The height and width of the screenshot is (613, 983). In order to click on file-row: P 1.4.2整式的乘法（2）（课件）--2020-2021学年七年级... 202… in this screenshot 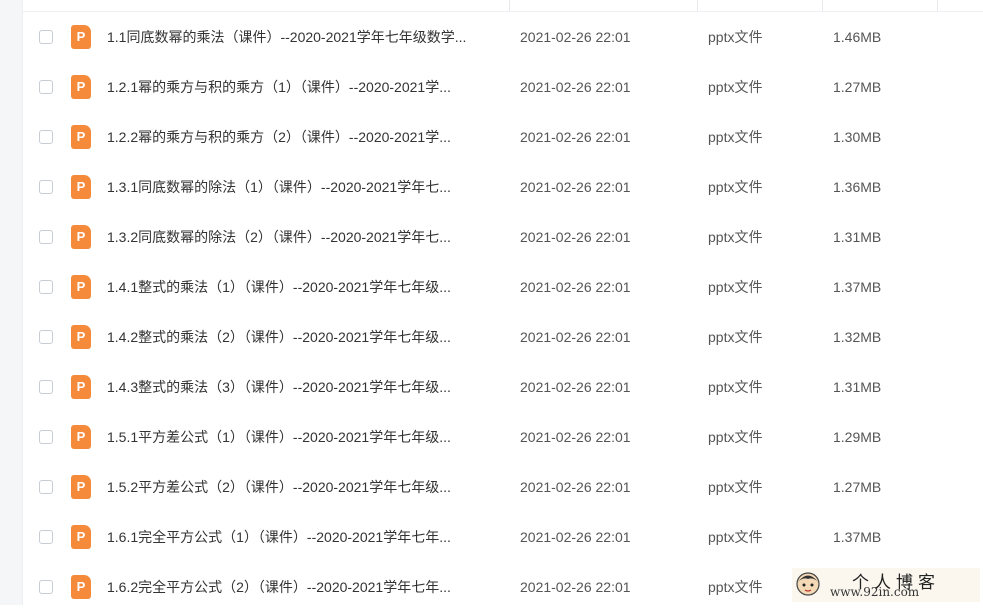, I will do `click(502, 338)`.